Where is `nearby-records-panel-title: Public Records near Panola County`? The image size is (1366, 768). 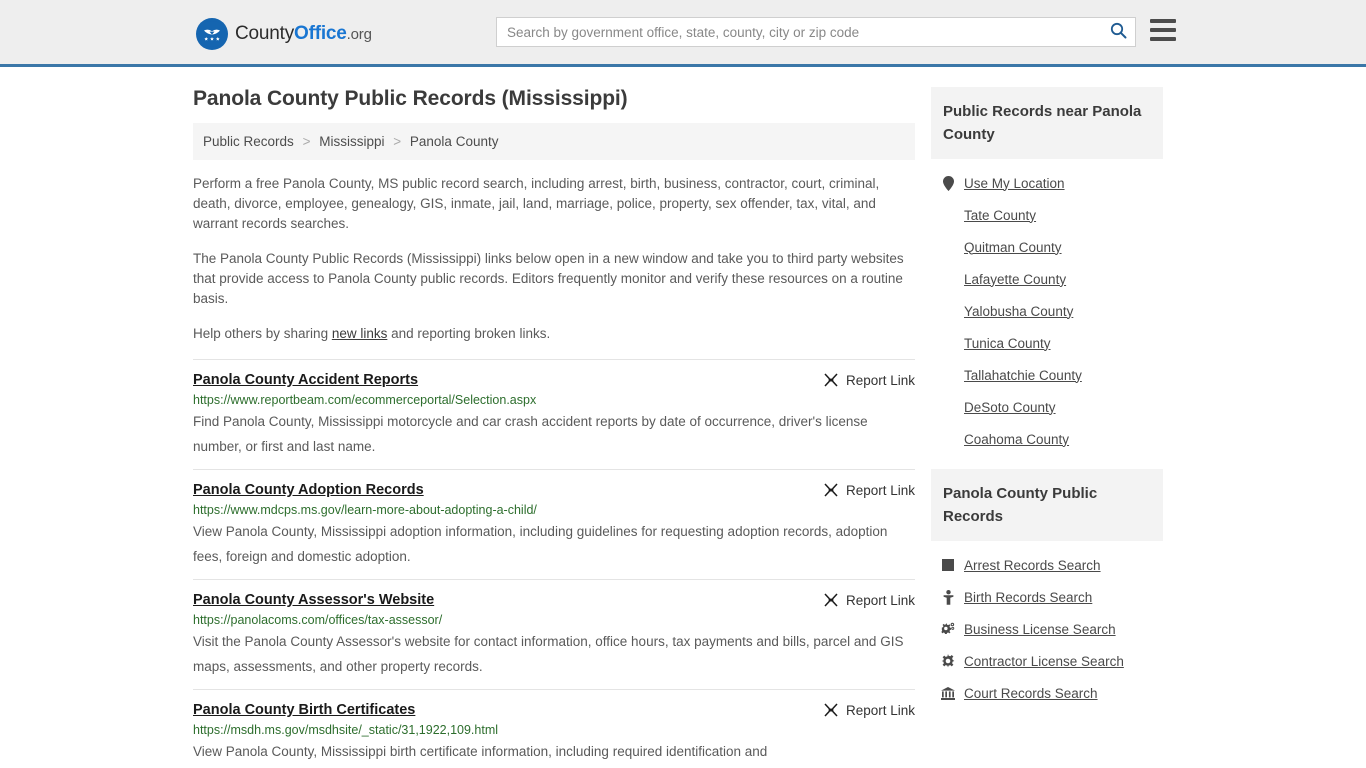 nearby-records-panel-title: Public Records near Panola County is located at coordinates (1047, 123).